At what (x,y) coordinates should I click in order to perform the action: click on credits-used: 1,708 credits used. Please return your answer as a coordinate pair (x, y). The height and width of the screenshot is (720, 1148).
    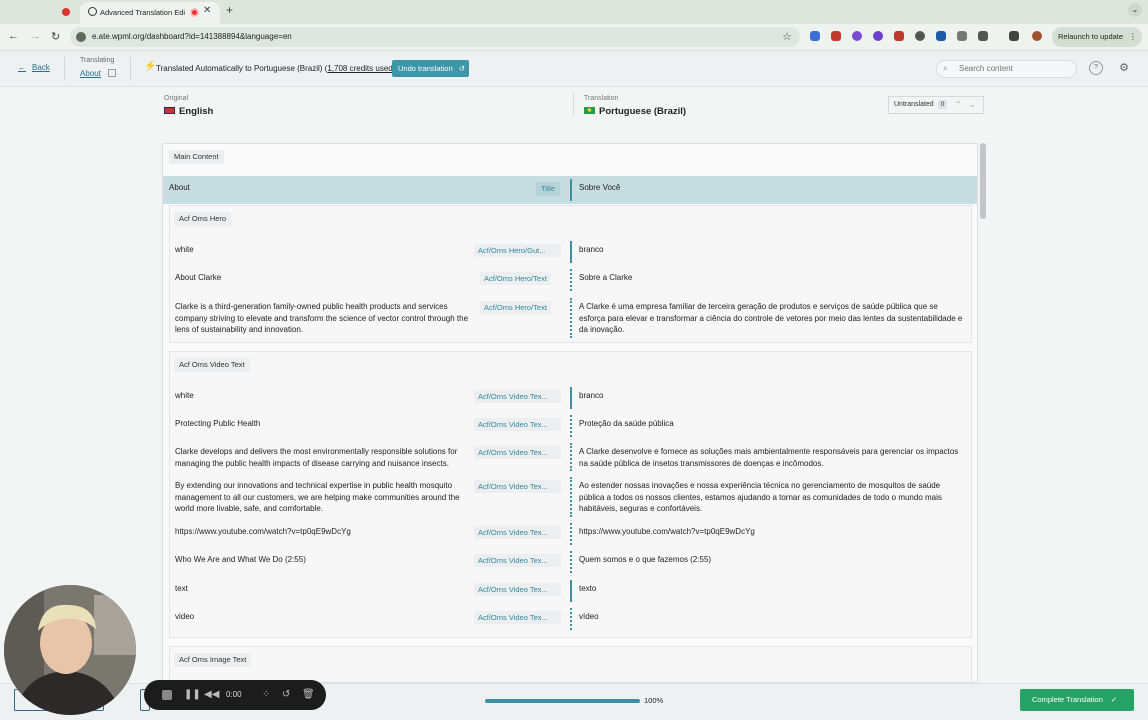
    Looking at the image, I should click on (359, 68).